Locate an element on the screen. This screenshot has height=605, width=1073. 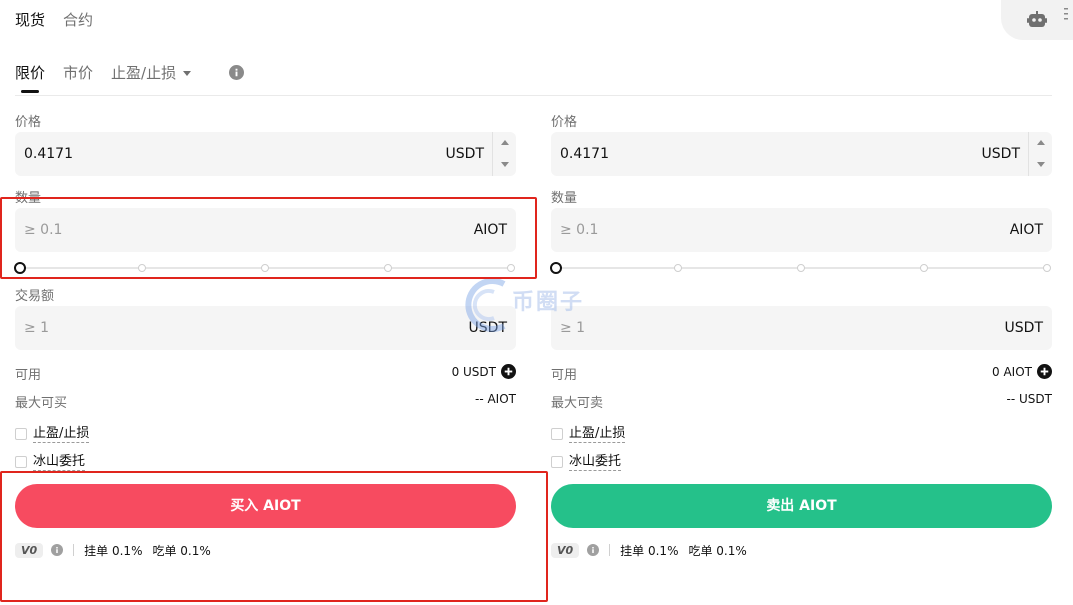
sell-button: 卖出 AIOT is located at coordinates (801, 506).